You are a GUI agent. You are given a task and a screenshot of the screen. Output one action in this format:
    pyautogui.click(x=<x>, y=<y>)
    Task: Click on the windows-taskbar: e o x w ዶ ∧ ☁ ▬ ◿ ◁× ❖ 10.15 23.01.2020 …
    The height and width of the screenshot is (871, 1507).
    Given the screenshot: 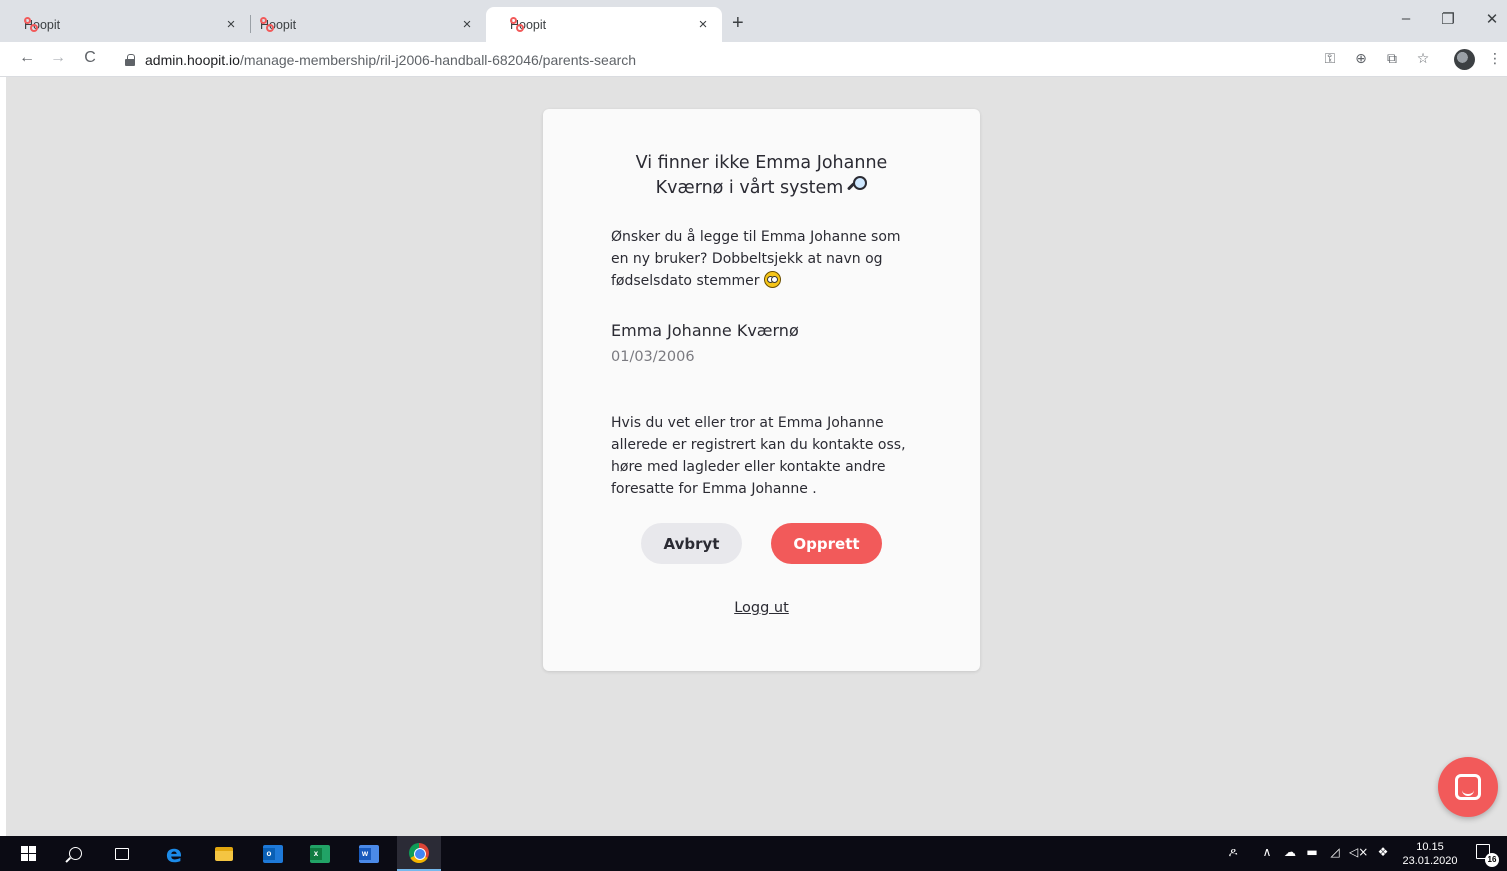 What is the action you would take?
    pyautogui.click(x=753, y=853)
    